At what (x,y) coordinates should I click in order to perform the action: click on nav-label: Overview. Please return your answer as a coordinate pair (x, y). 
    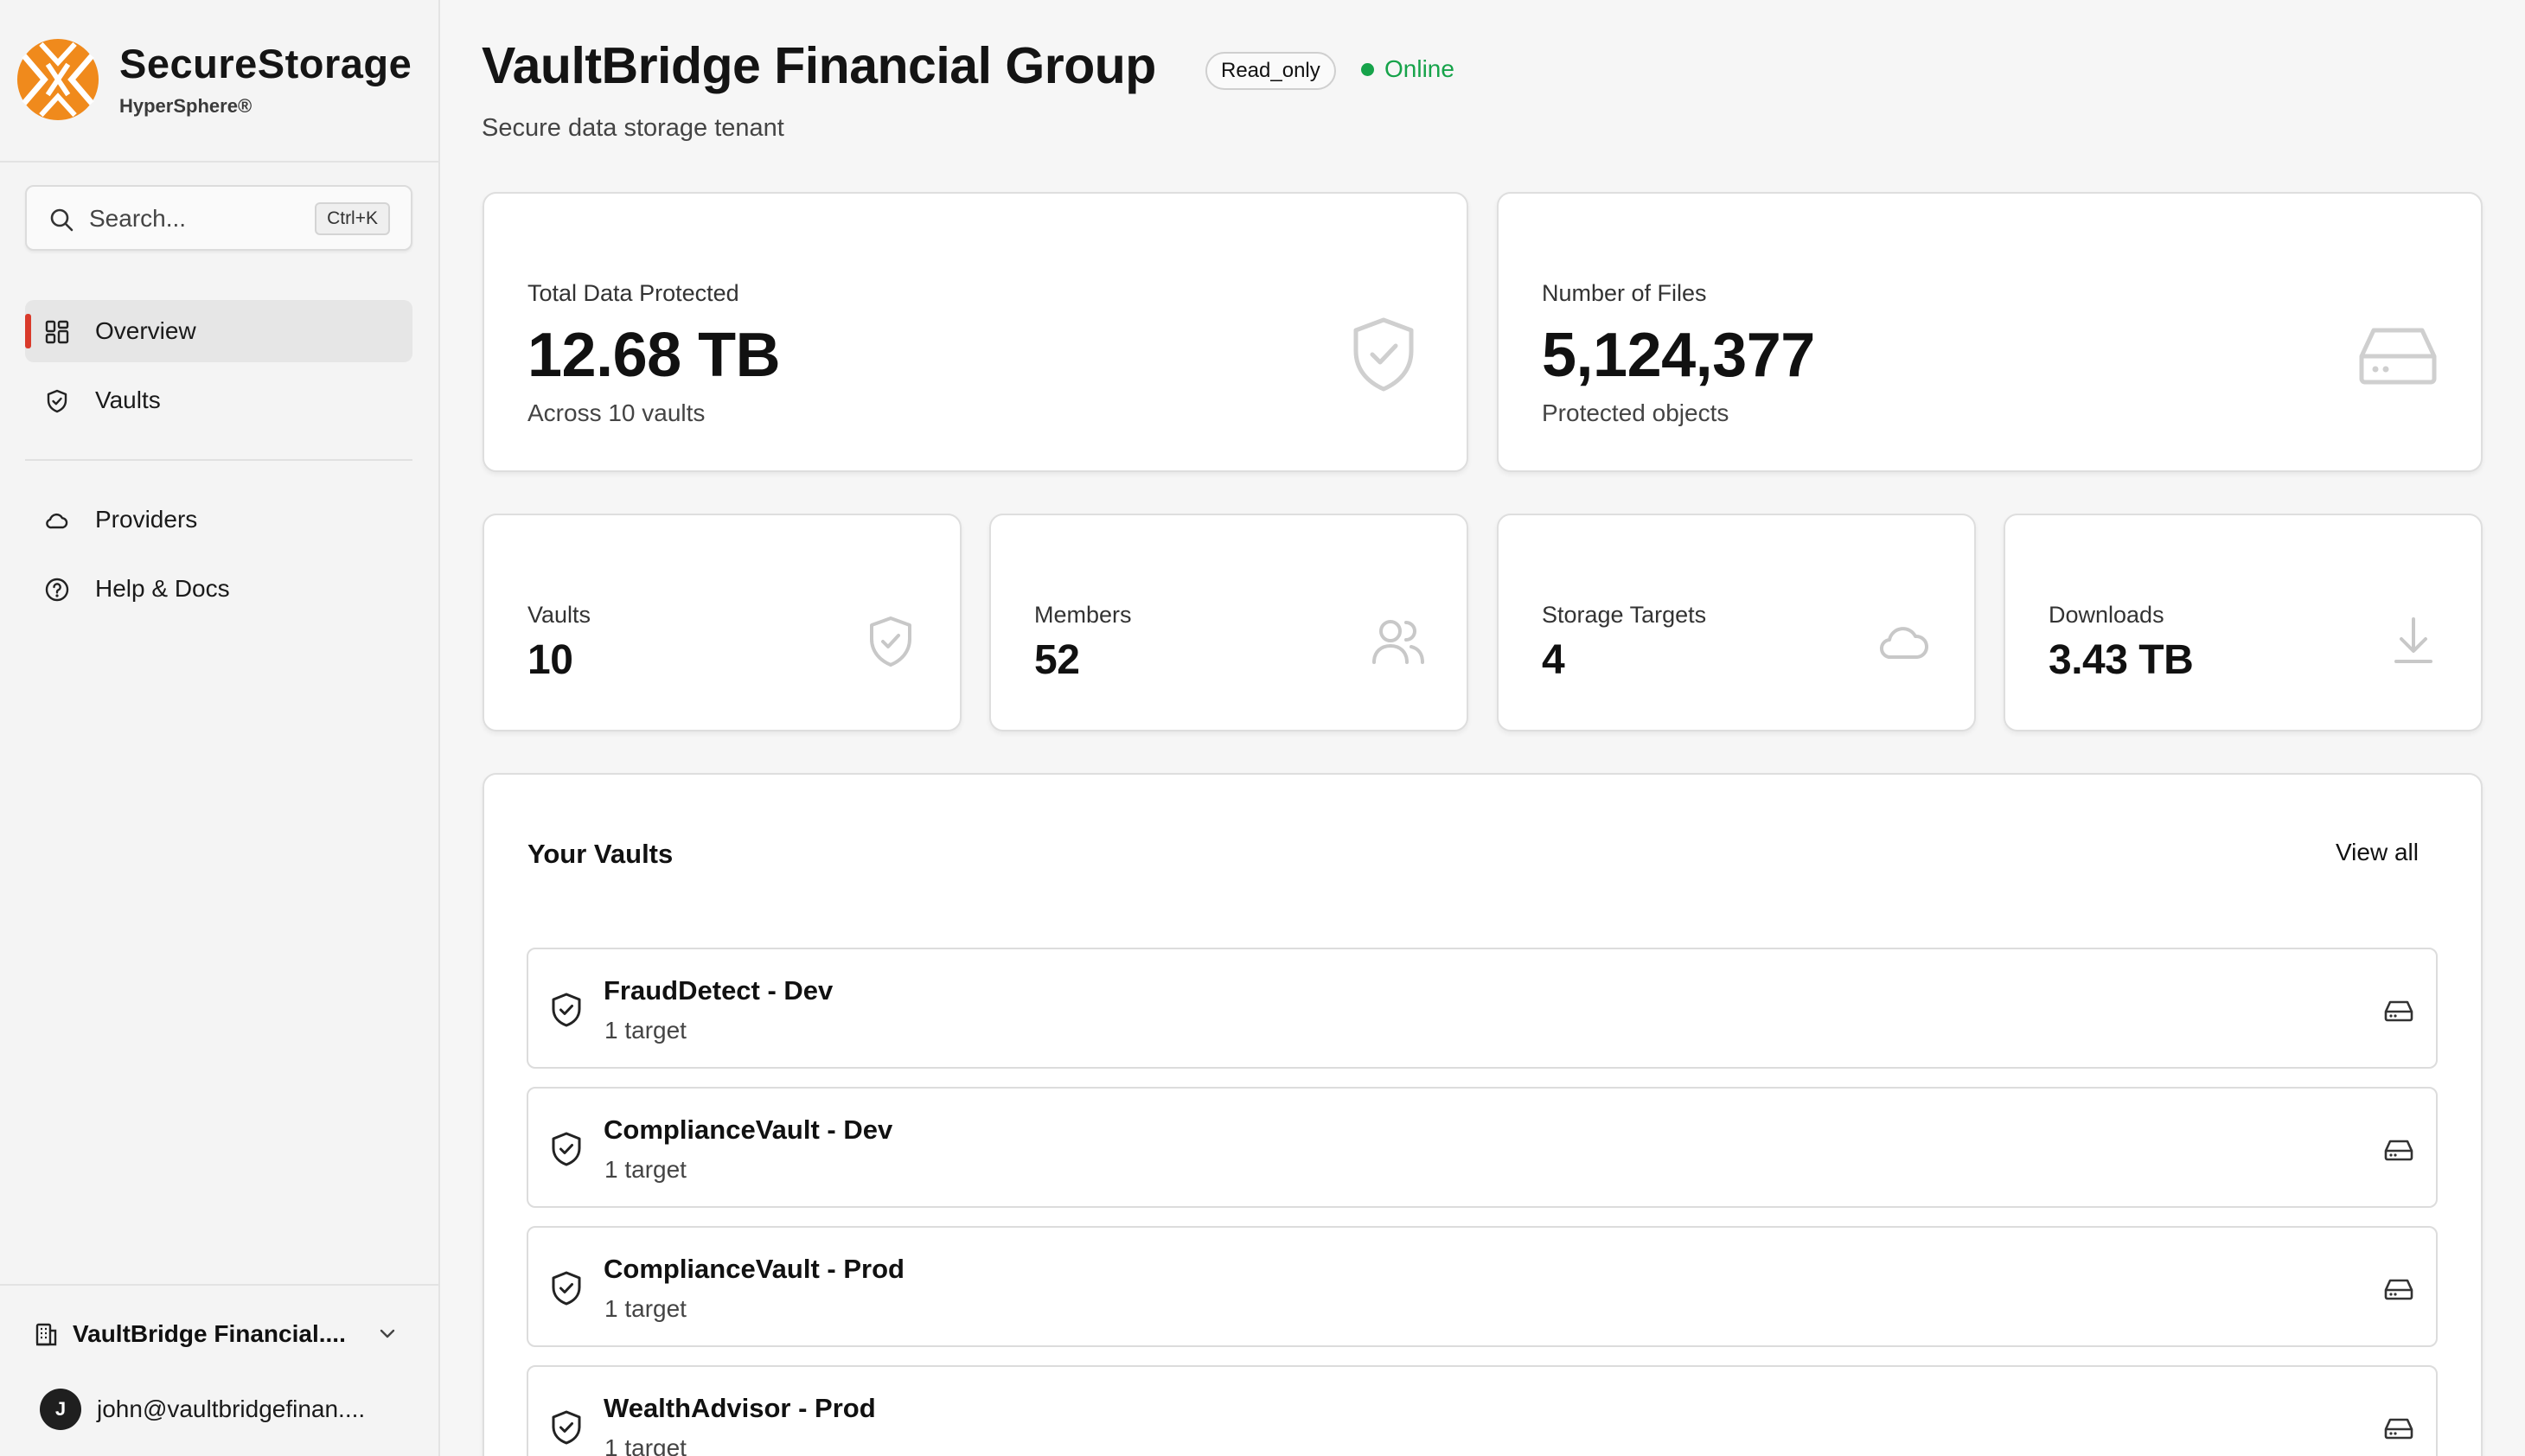
    Looking at the image, I should click on (145, 331).